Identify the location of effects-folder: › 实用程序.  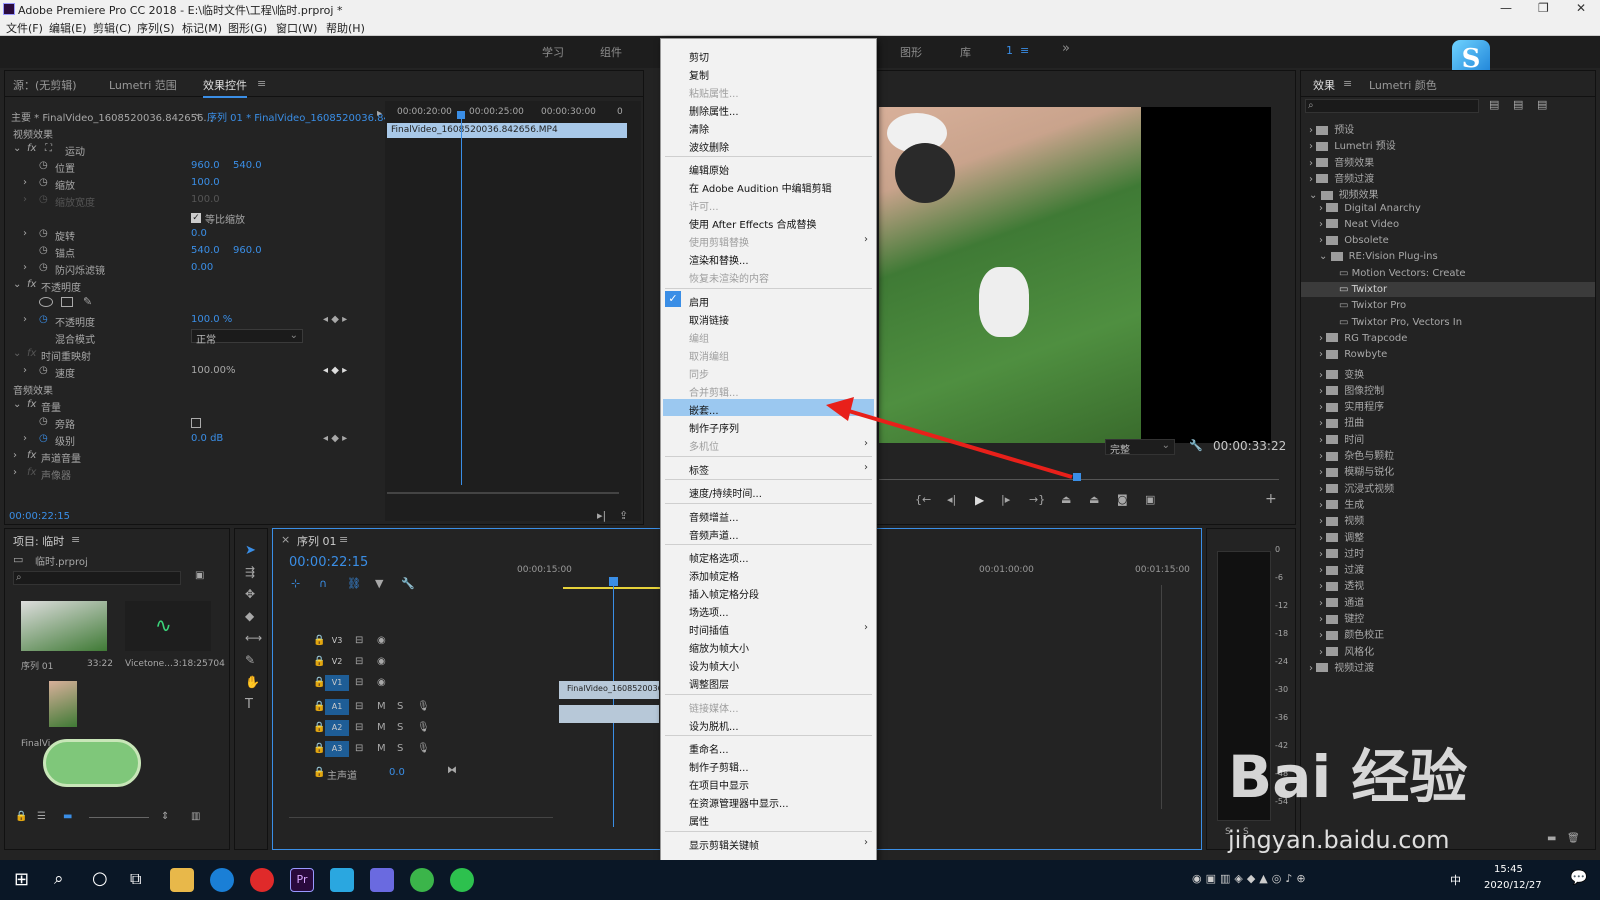
(1351, 405).